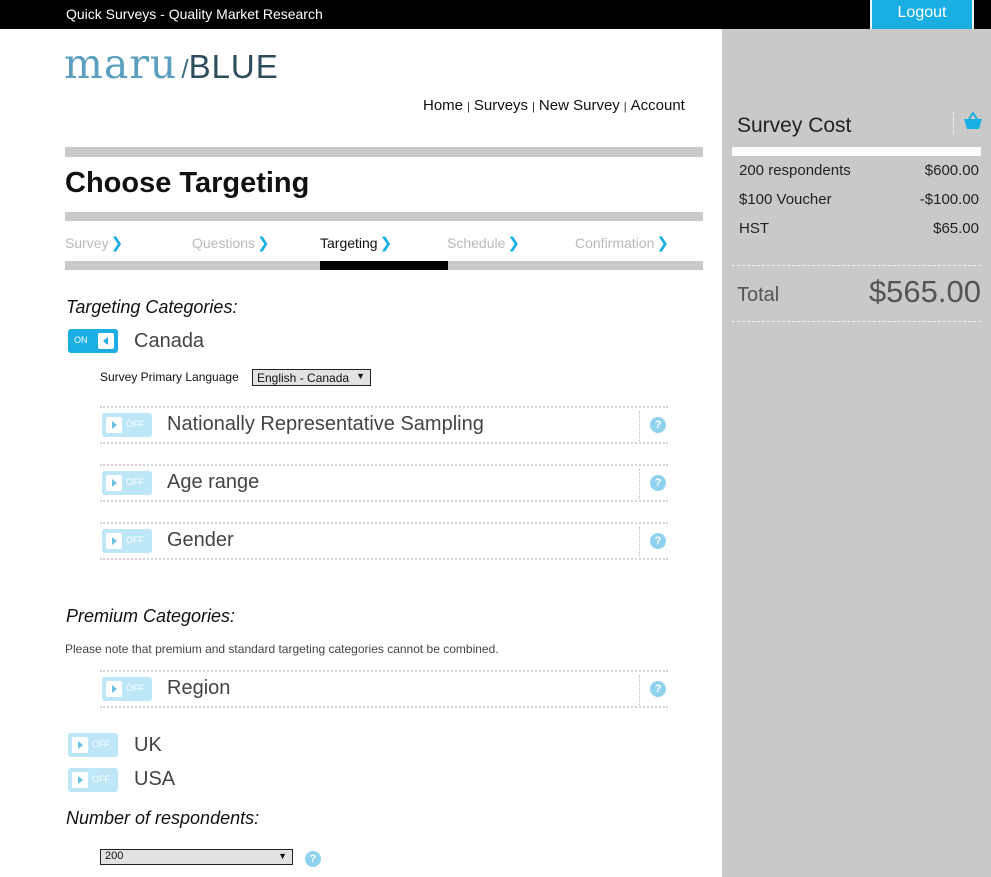 The height and width of the screenshot is (877, 991). I want to click on category-name: Age range, so click(213, 482).